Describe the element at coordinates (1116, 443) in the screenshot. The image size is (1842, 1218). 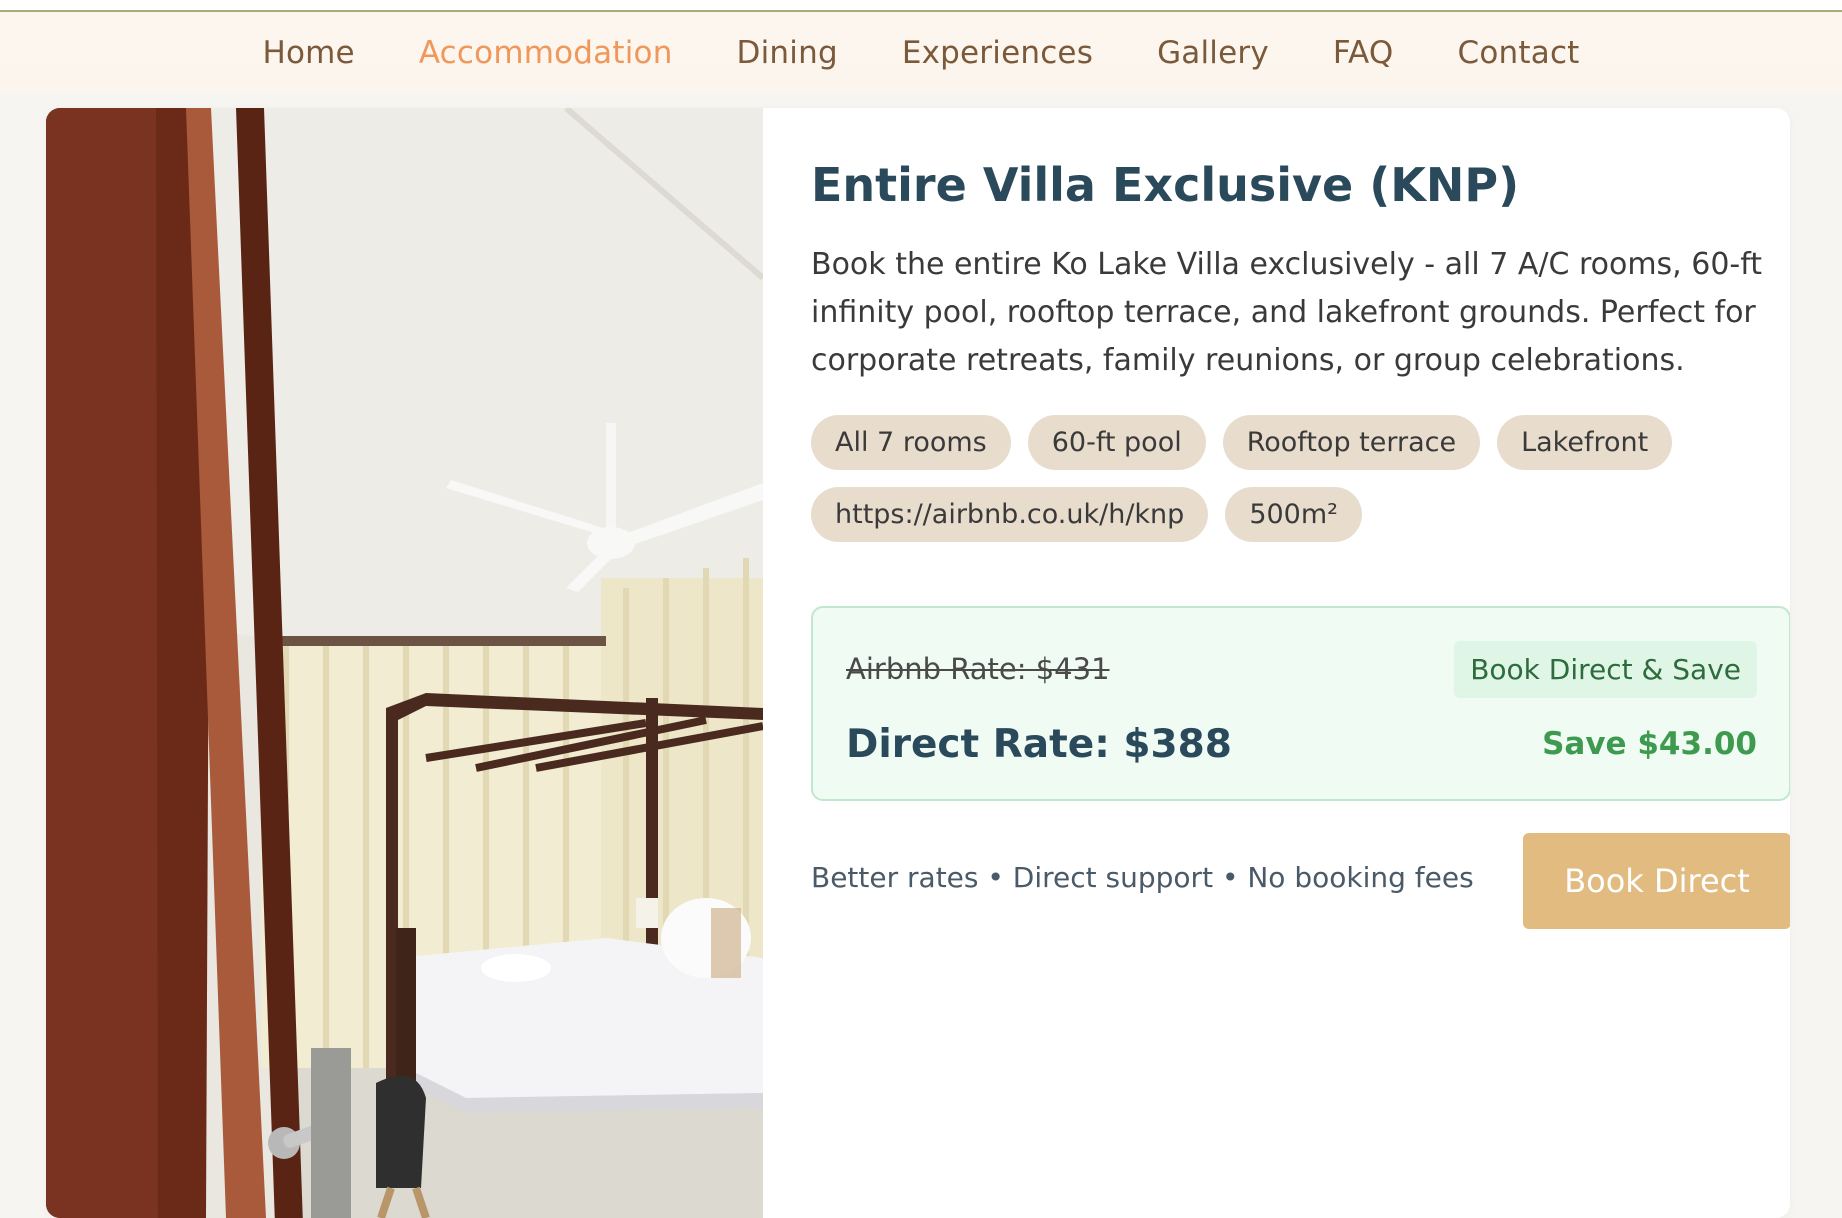
I see `tag-pool: 60-ft pool` at that location.